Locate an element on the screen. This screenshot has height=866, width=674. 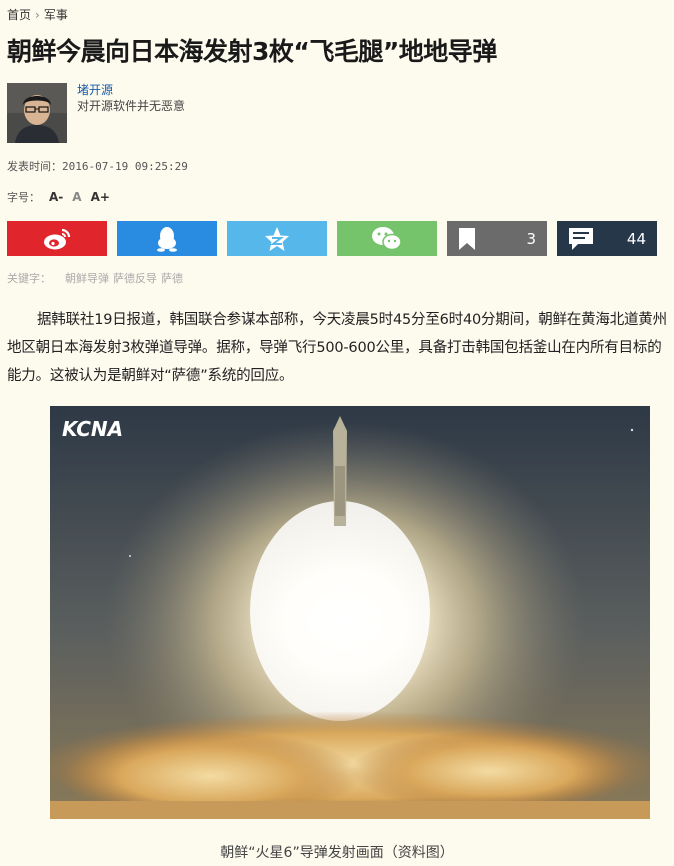
comment-icon is located at coordinates (581, 239).